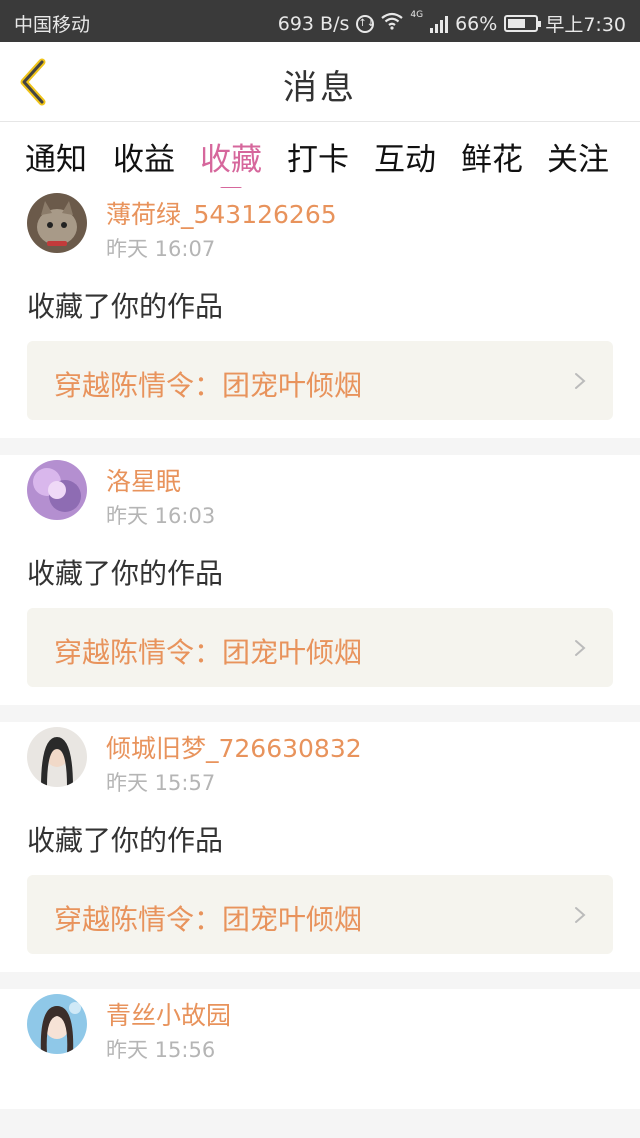  What do you see at coordinates (365, 23) in the screenshot?
I see `data-saver-icon: ↑↓` at bounding box center [365, 23].